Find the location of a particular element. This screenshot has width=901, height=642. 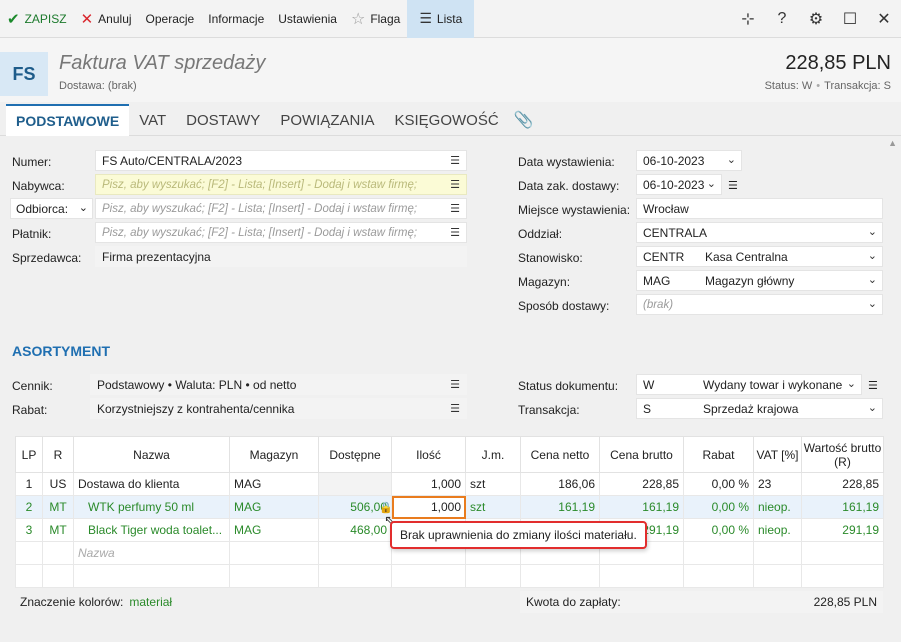

check-icon: ✔ is located at coordinates (13, 19).